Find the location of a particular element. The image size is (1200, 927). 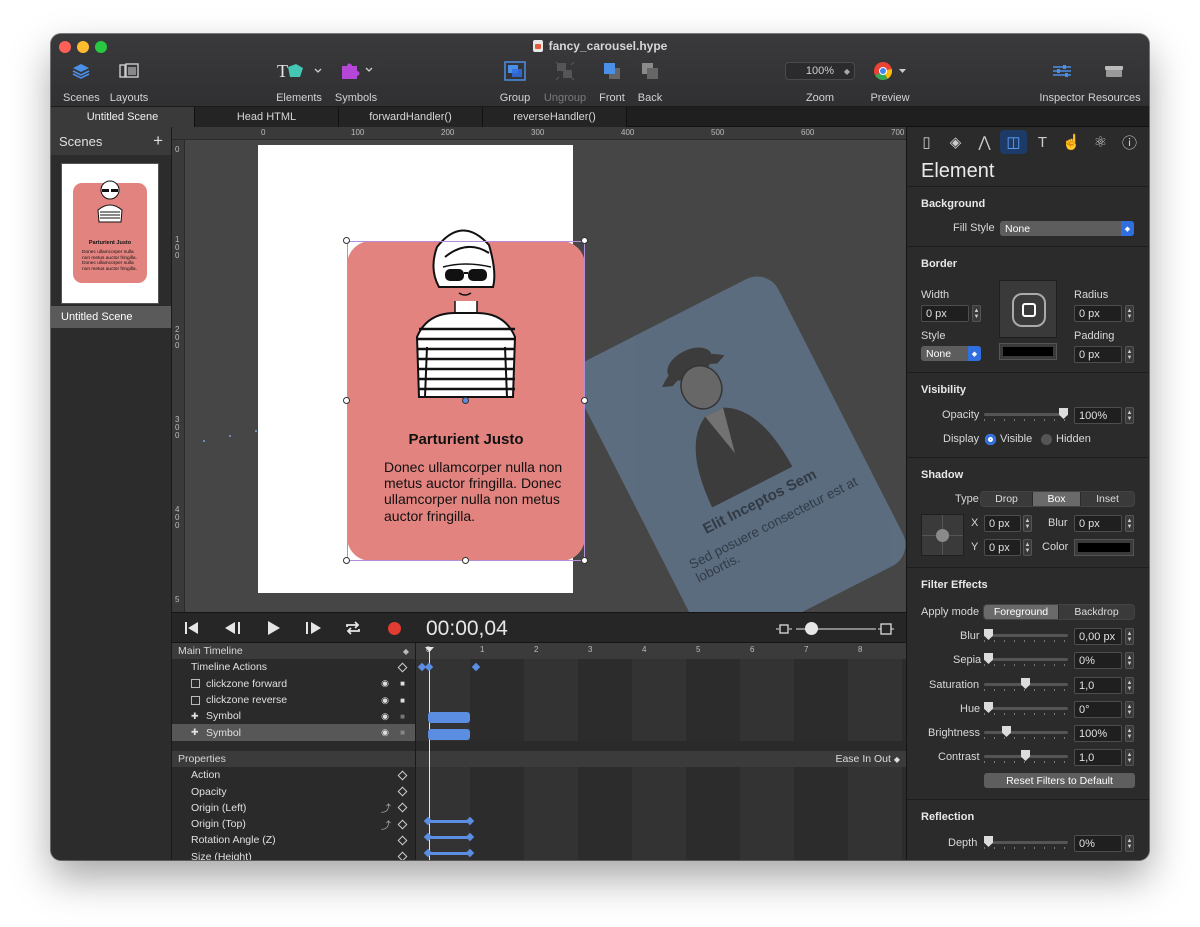

saturation-stepper: ▲ ▼ is located at coordinates (1129, 685).